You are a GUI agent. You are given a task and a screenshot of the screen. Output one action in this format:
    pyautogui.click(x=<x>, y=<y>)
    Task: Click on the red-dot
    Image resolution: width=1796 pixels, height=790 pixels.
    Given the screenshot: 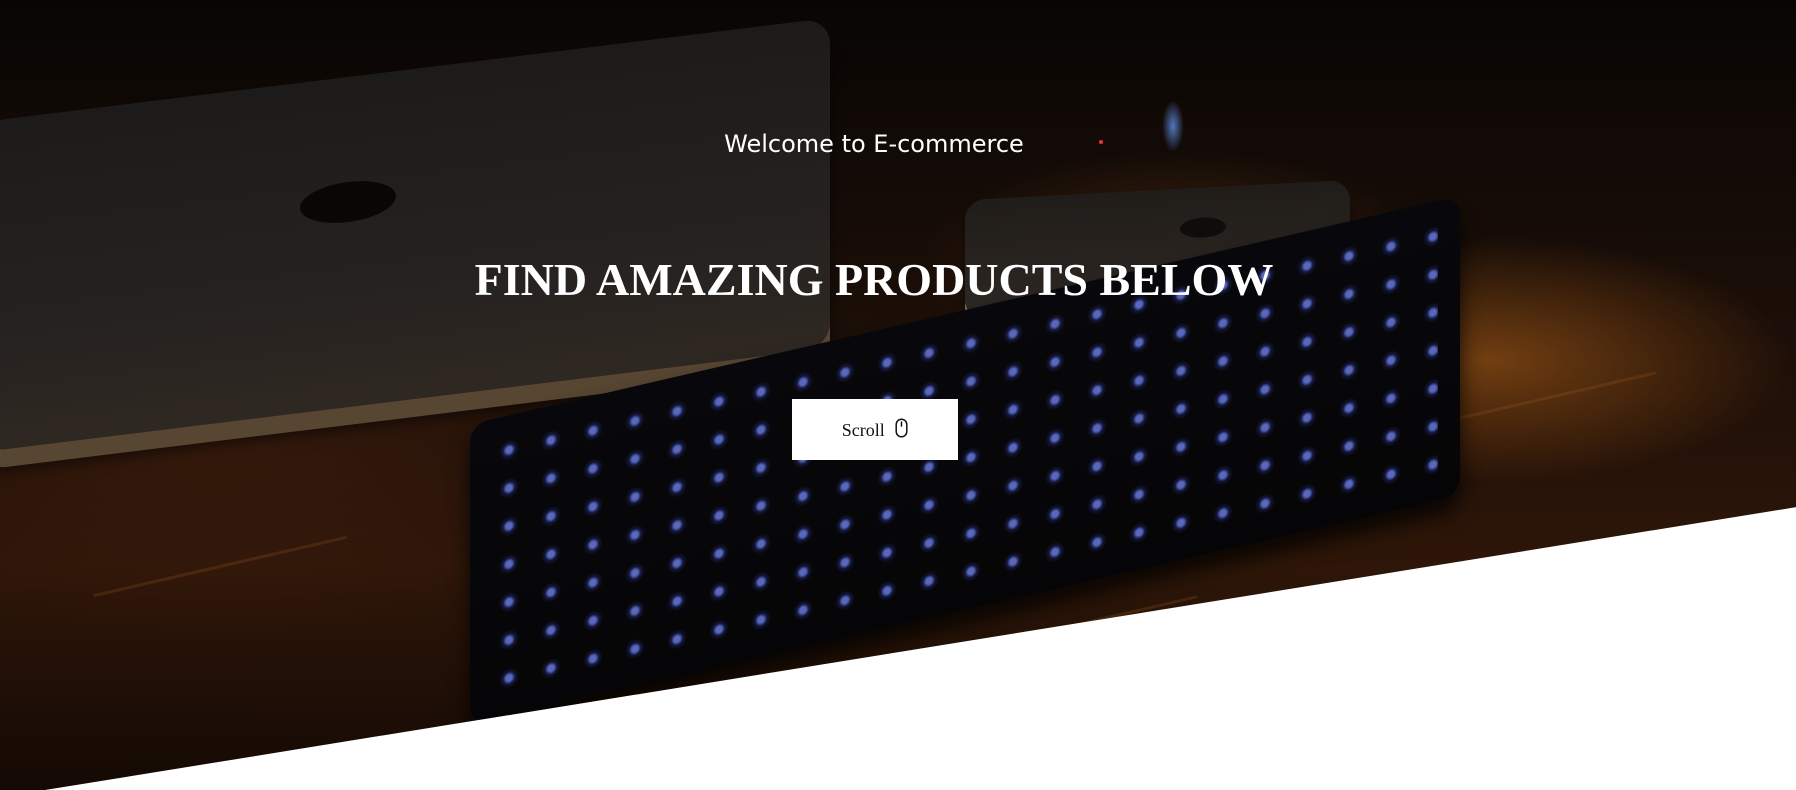 What is the action you would take?
    pyautogui.click(x=1101, y=142)
    